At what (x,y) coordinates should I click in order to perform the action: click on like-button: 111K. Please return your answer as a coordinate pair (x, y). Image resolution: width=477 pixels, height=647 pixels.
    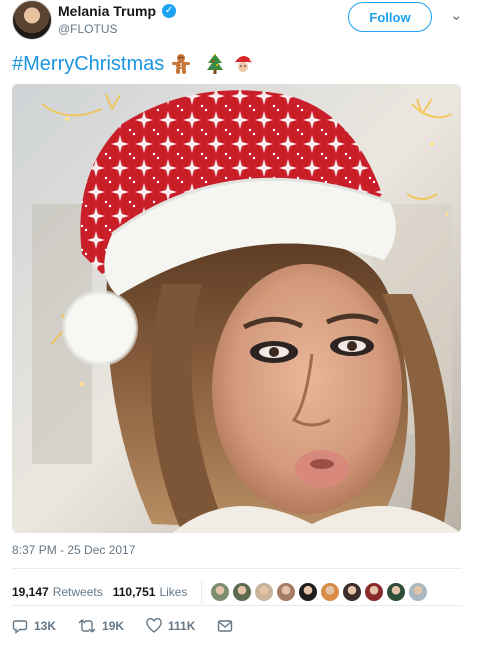
    Looking at the image, I should click on (170, 626).